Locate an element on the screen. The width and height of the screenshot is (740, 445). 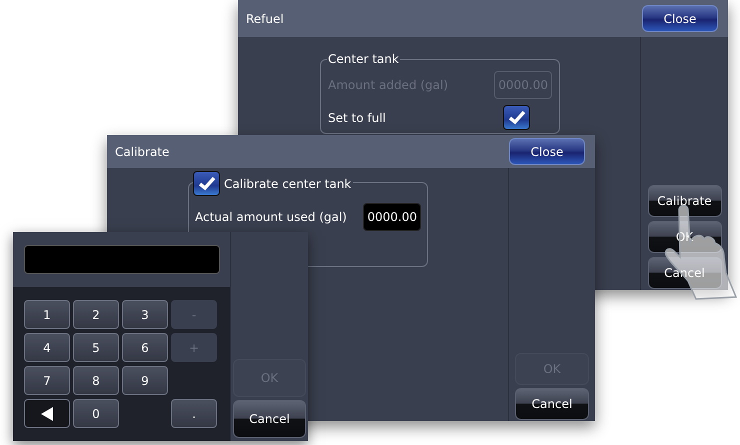
number-field: 0000.00 is located at coordinates (392, 217).